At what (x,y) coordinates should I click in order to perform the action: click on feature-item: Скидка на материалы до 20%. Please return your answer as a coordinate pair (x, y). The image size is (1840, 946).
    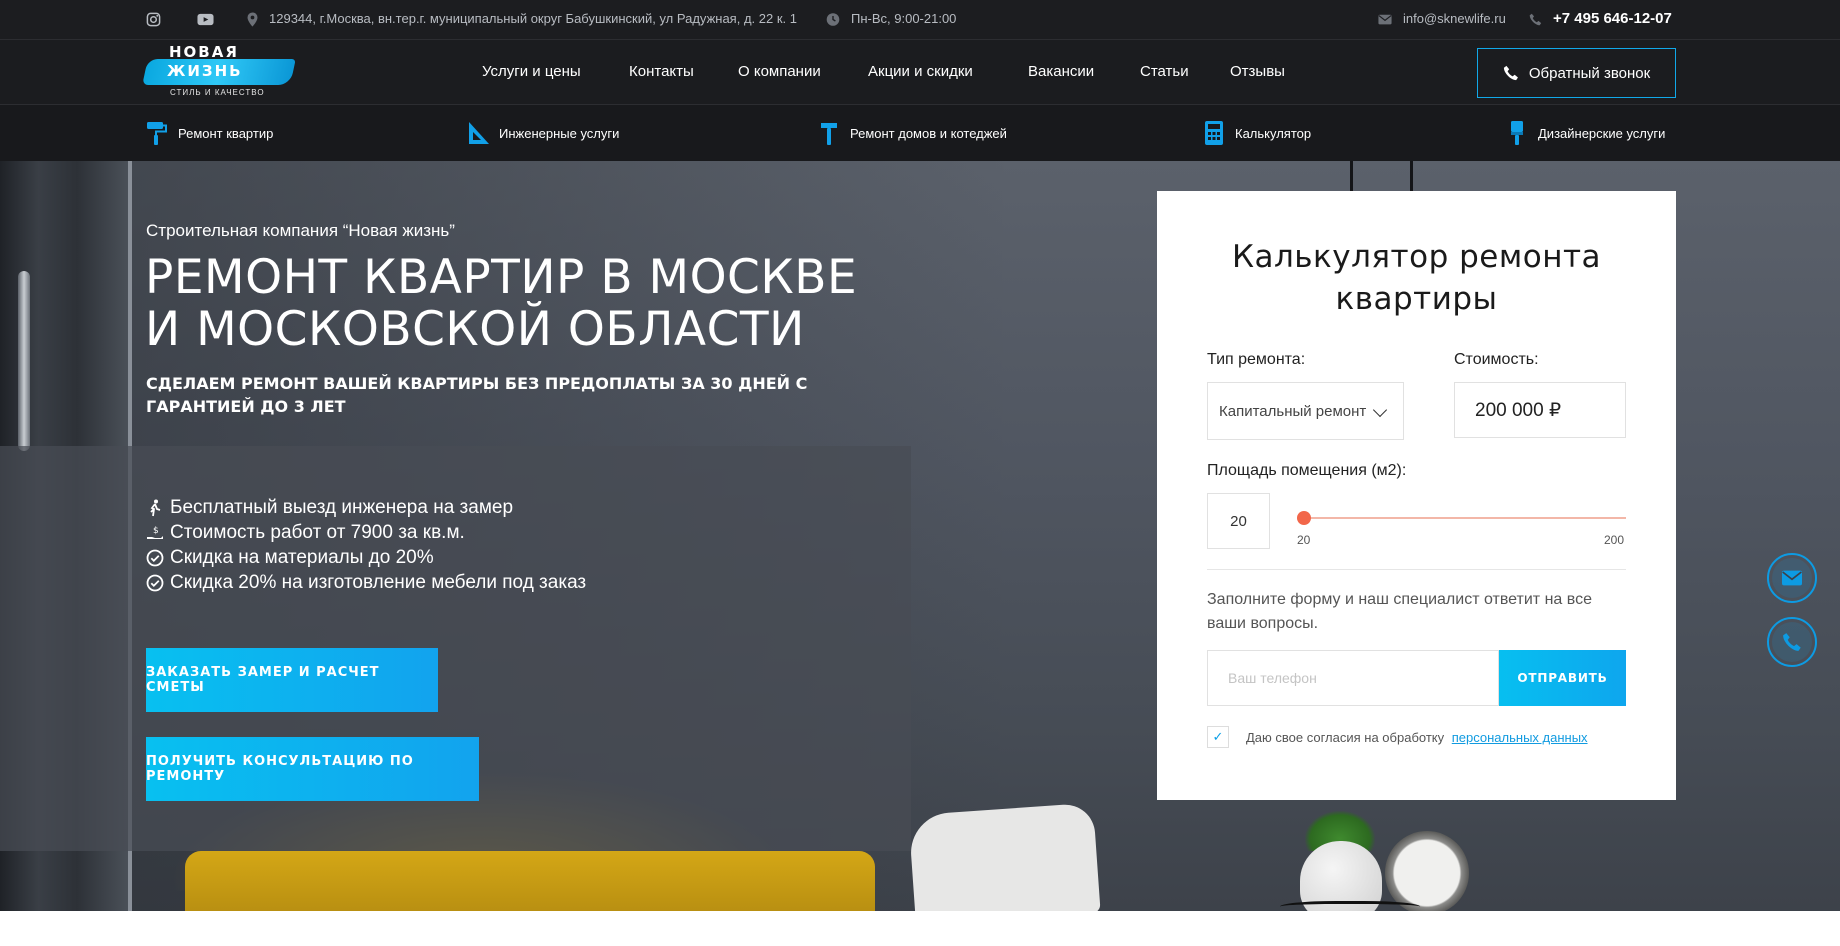
    Looking at the image, I should click on (290, 558).